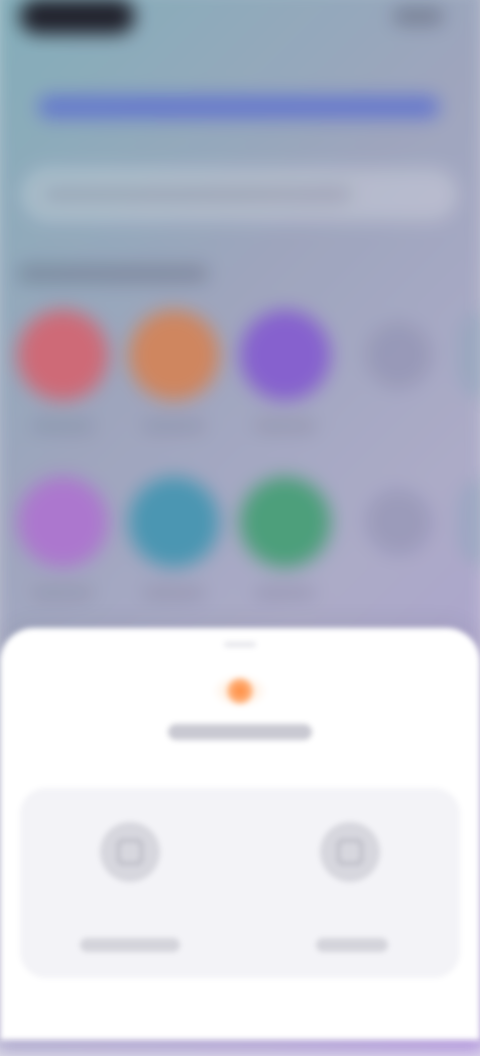 This screenshot has width=480, height=1056. I want to click on sheet-option-right, so click(350, 883).